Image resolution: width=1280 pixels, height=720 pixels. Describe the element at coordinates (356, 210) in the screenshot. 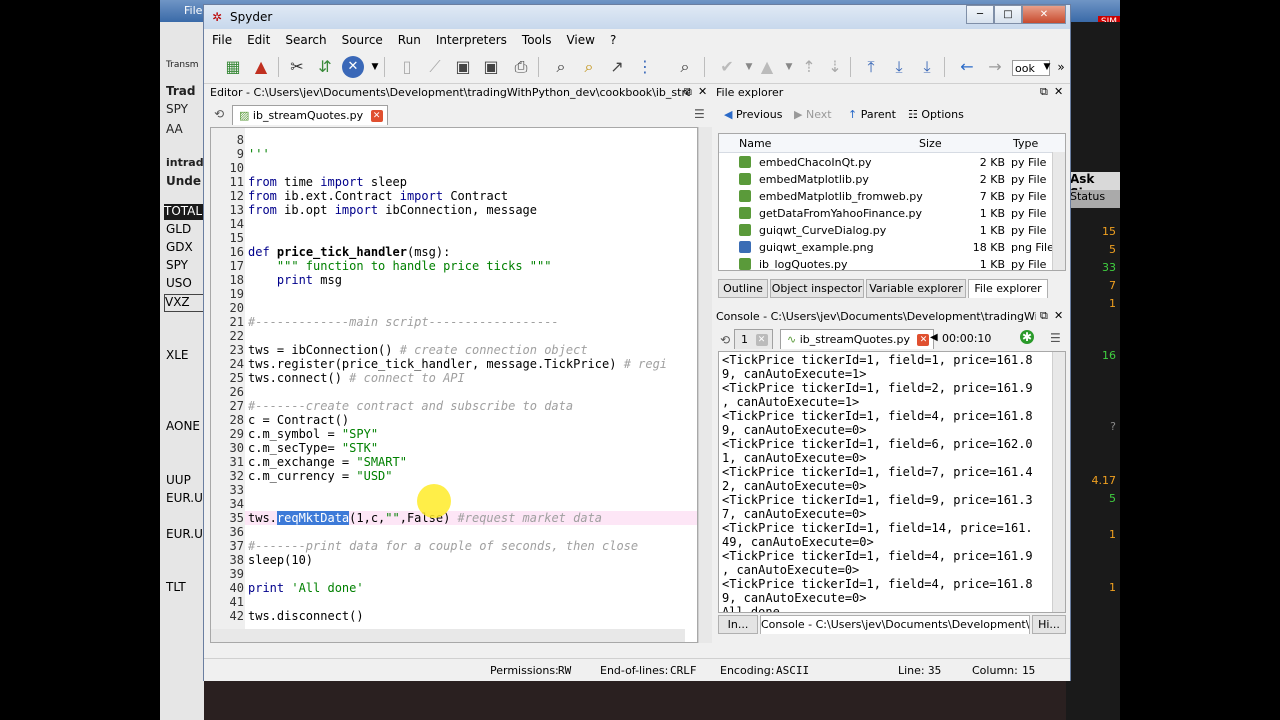

I see `code-keyword: import` at that location.